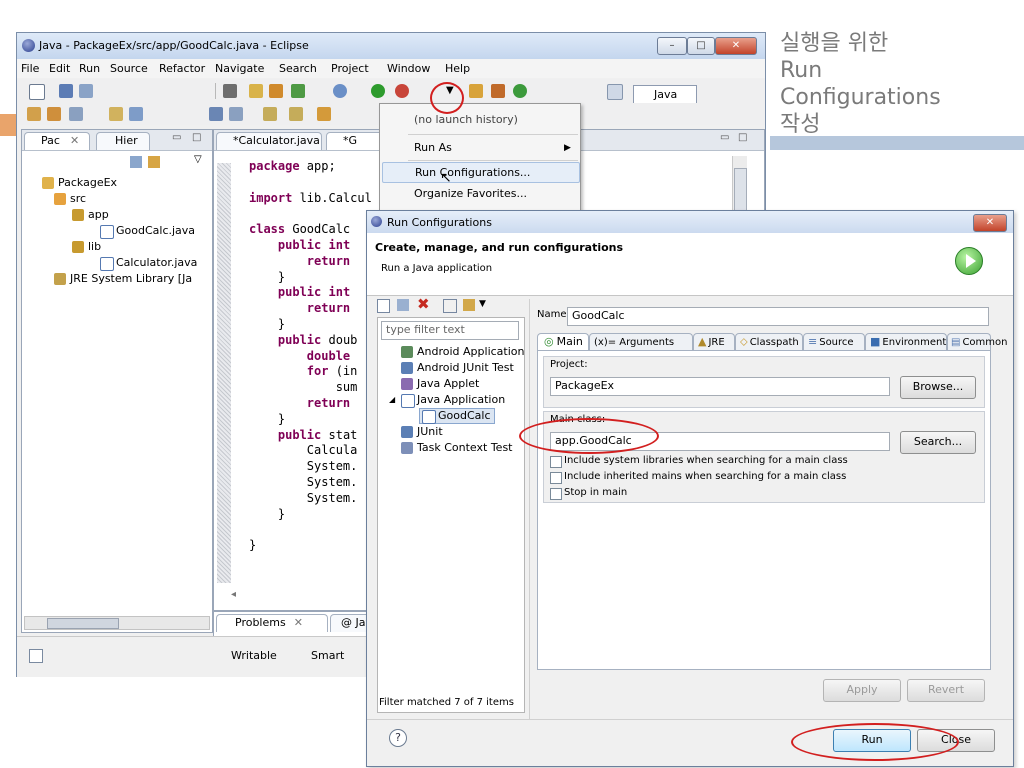  I want to click on new-class-icon, so click(298, 91).